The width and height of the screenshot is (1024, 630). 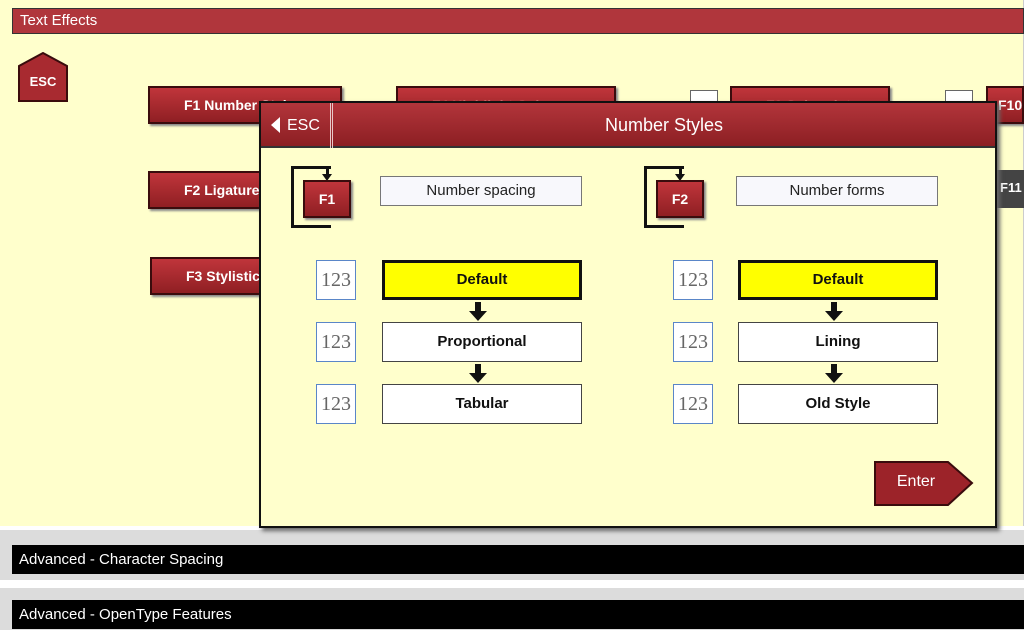 I want to click on option-tabular: Tabular, so click(x=482, y=404).